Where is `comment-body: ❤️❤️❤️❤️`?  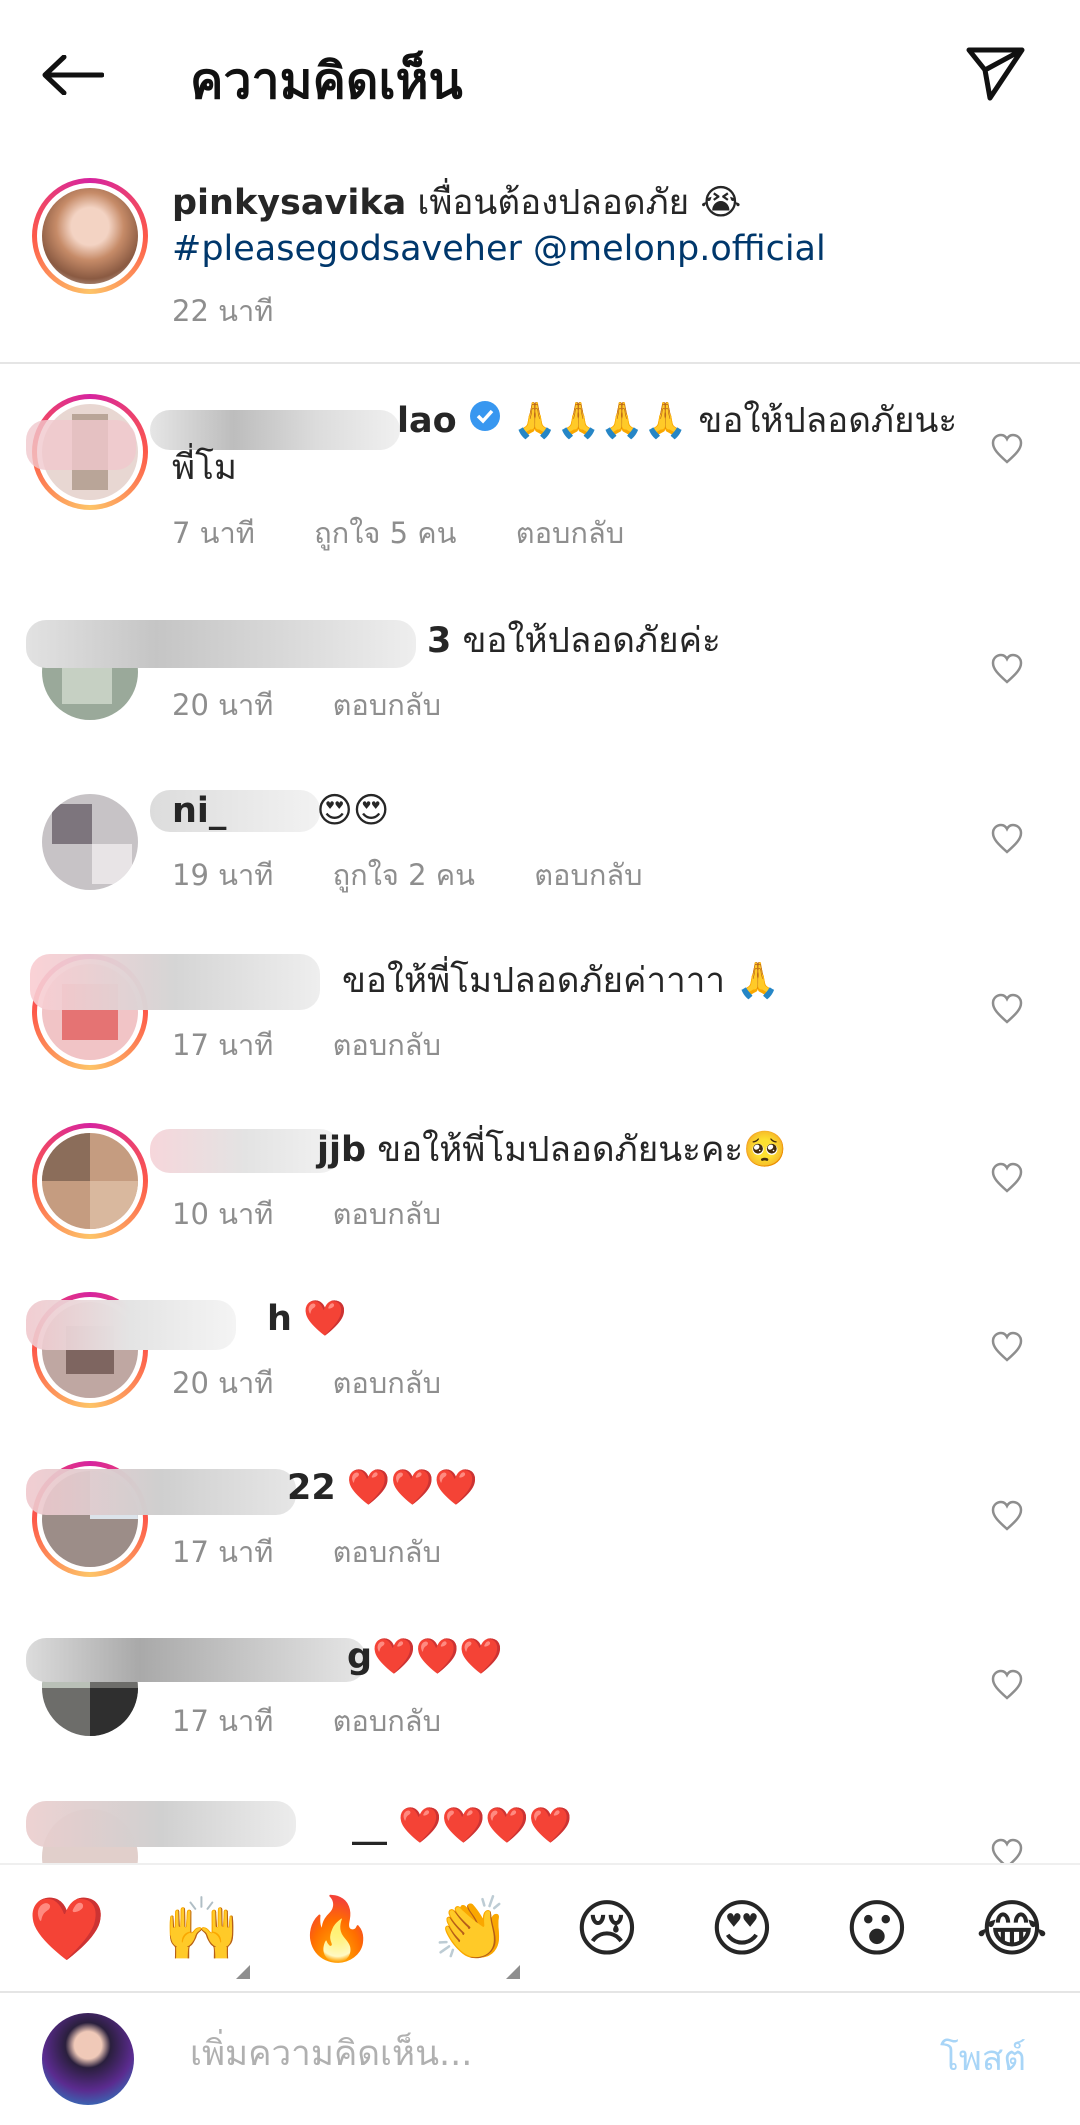
comment-body: ❤️❤️❤️❤️ is located at coordinates (485, 1826).